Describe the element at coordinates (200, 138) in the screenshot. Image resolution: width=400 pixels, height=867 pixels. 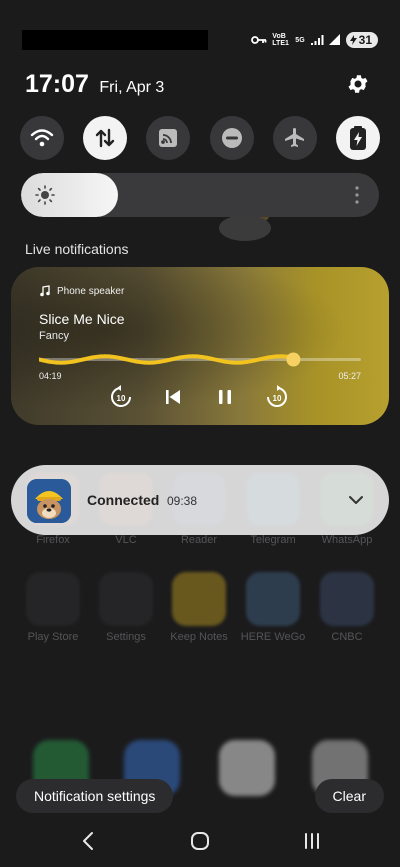
I see `quick-settings-row` at that location.